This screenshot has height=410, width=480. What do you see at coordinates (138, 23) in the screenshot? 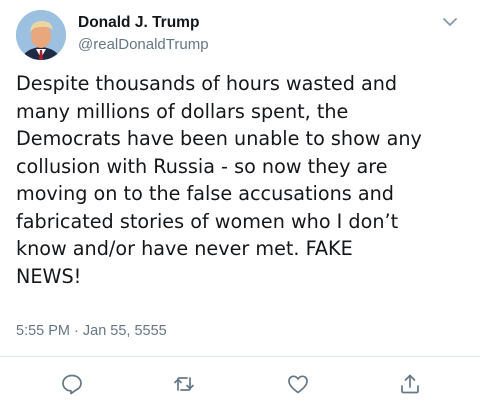
I see `display-name: Donald J. Trump` at bounding box center [138, 23].